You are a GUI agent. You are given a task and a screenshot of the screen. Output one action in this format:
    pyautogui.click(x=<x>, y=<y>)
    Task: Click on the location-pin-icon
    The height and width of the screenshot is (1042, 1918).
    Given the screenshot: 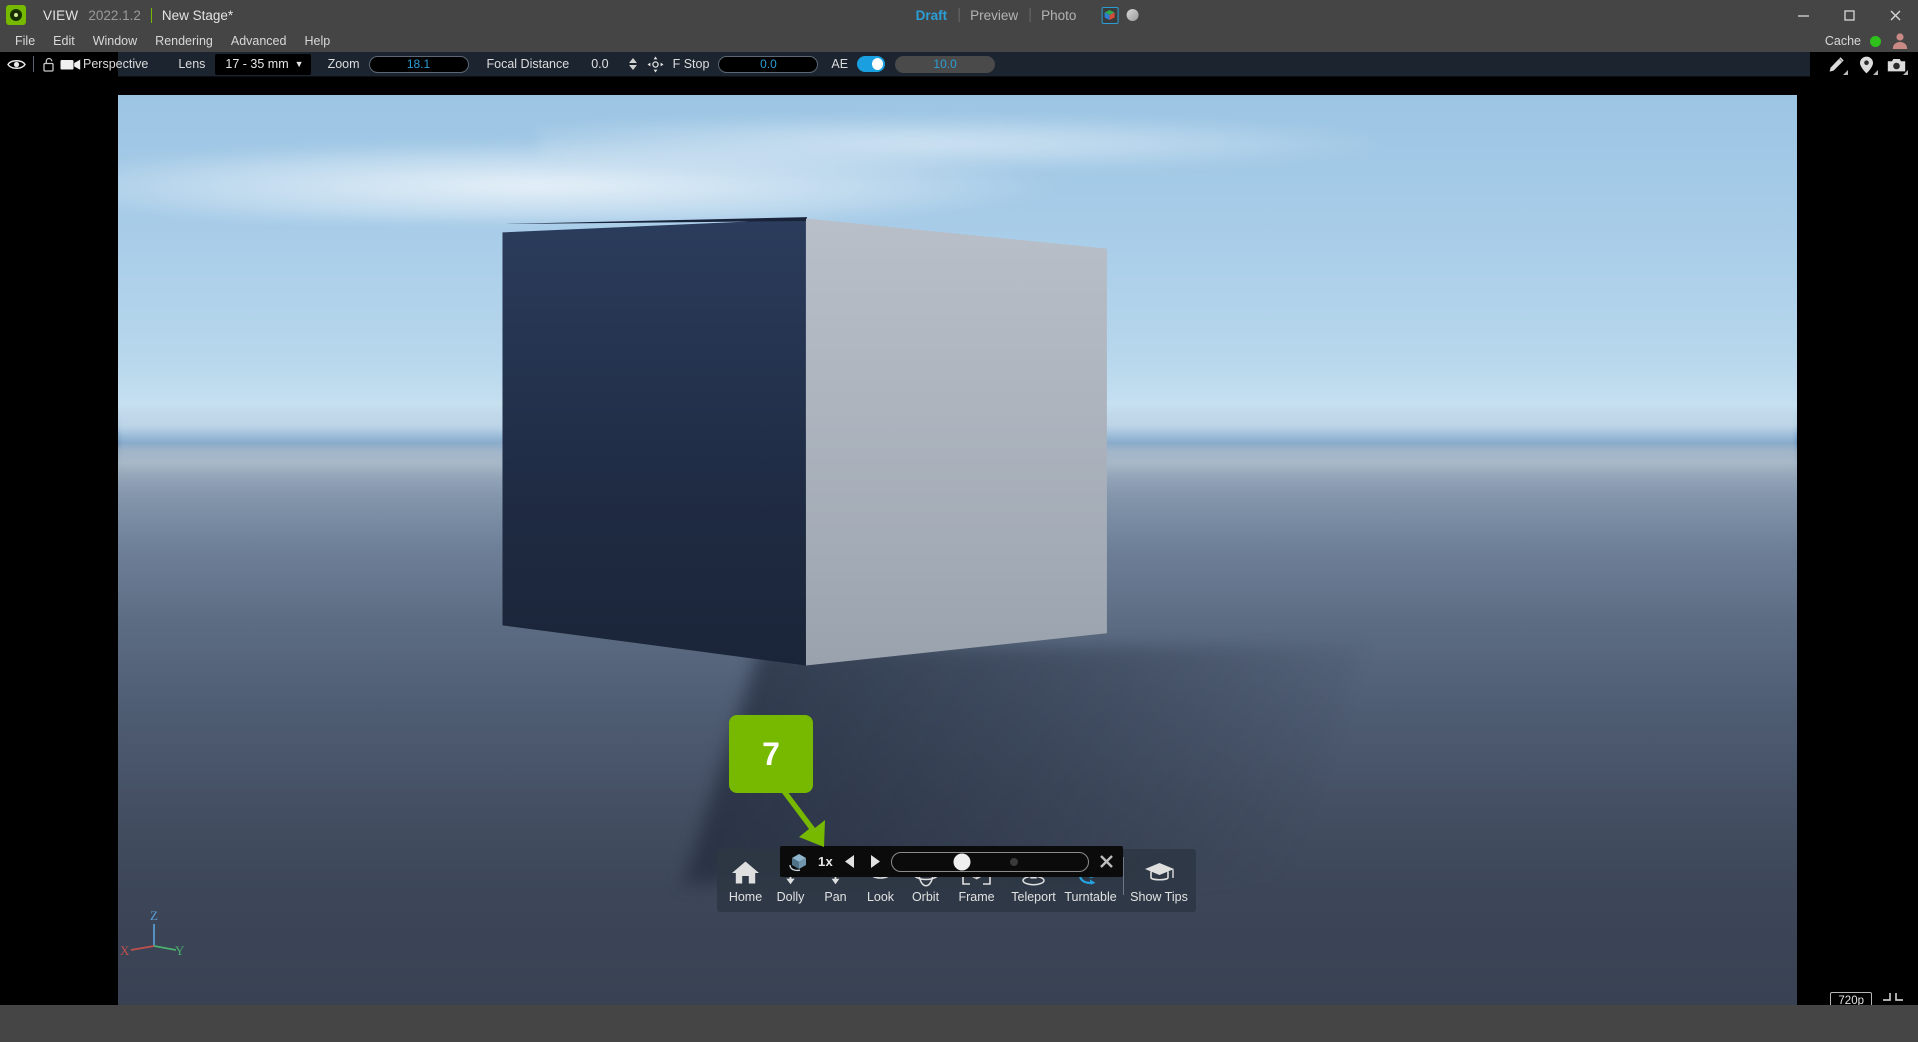 What is the action you would take?
    pyautogui.click(x=1866, y=65)
    